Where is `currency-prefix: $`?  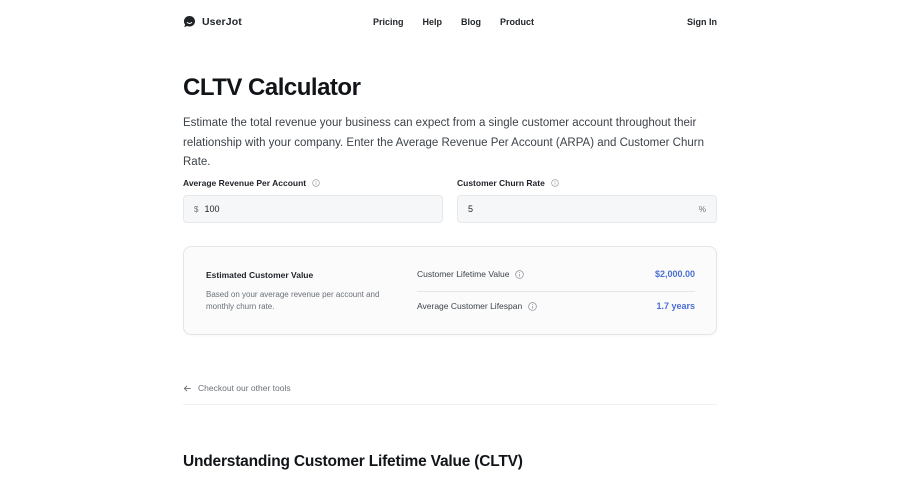 currency-prefix: $ is located at coordinates (196, 209).